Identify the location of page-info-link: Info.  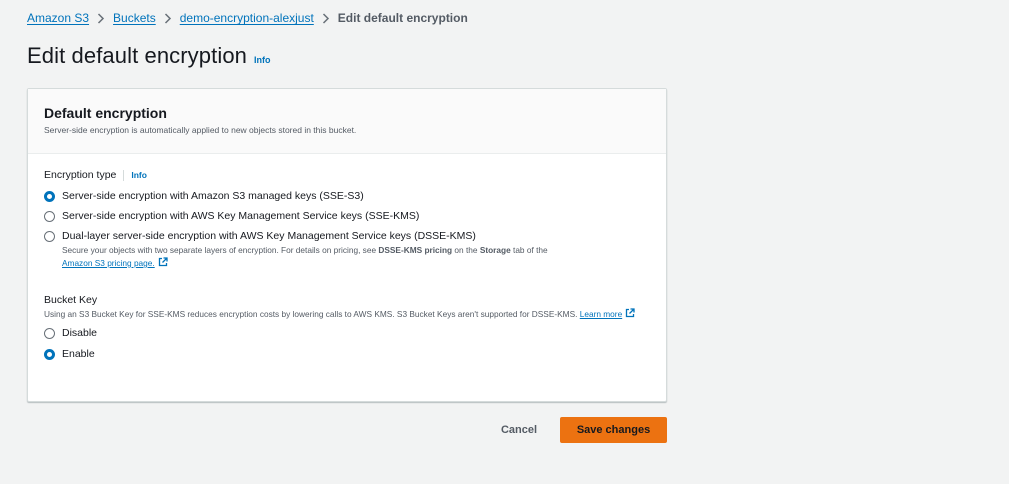
(262, 60).